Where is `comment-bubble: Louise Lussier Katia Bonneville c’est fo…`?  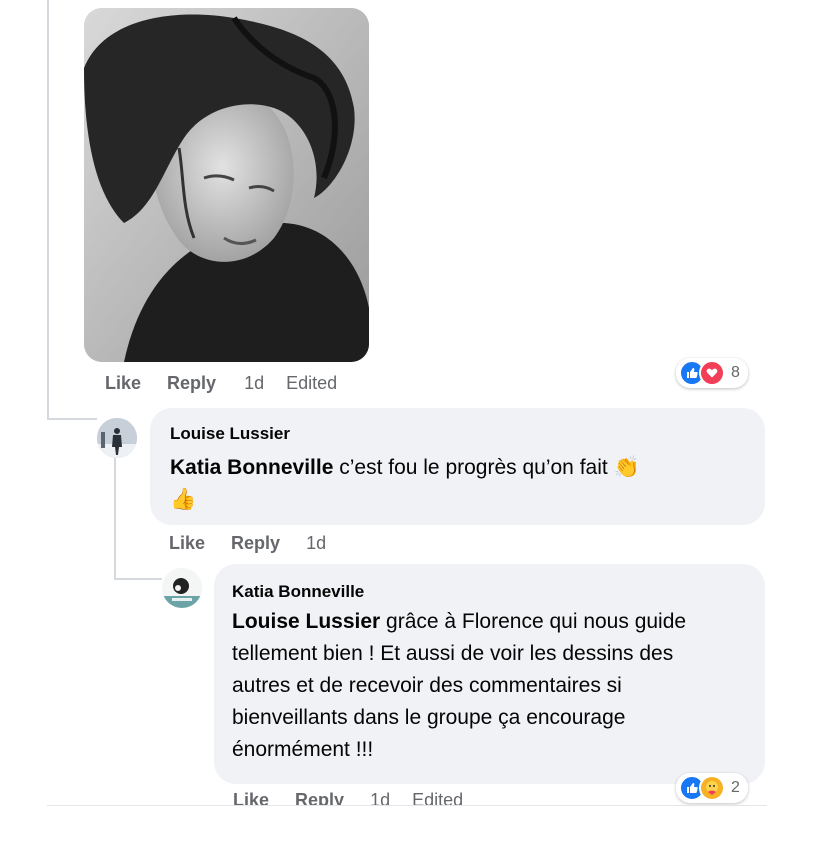
comment-bubble: Louise Lussier Katia Bonneville c’est fo… is located at coordinates (457, 466).